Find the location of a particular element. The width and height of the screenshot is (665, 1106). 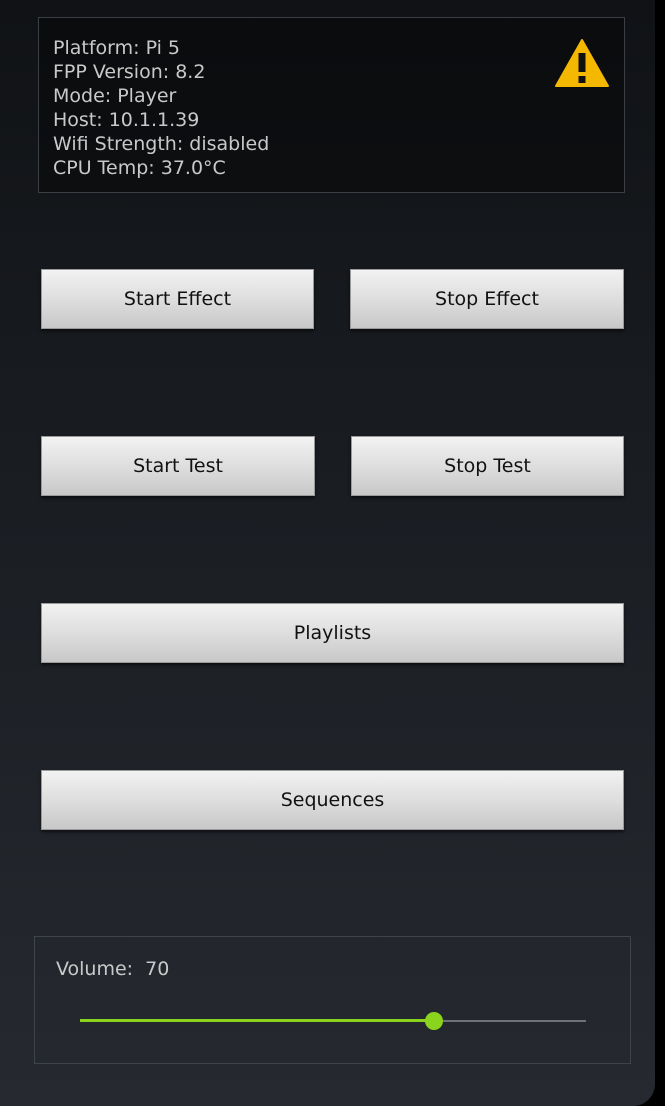

volume-control-box: Volume: 70 is located at coordinates (332, 1000).